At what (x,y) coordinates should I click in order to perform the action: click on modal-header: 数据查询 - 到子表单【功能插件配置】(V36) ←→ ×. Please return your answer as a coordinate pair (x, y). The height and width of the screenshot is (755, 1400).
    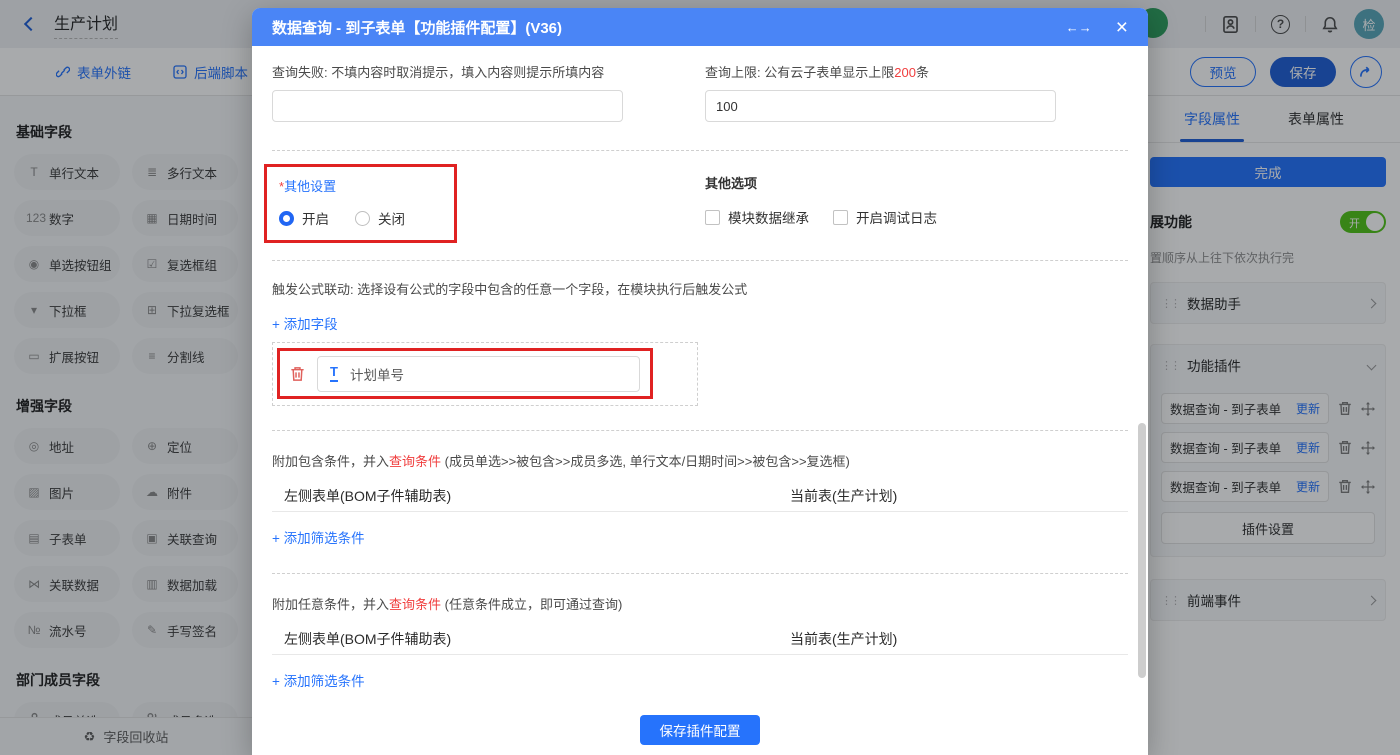
    Looking at the image, I should click on (700, 27).